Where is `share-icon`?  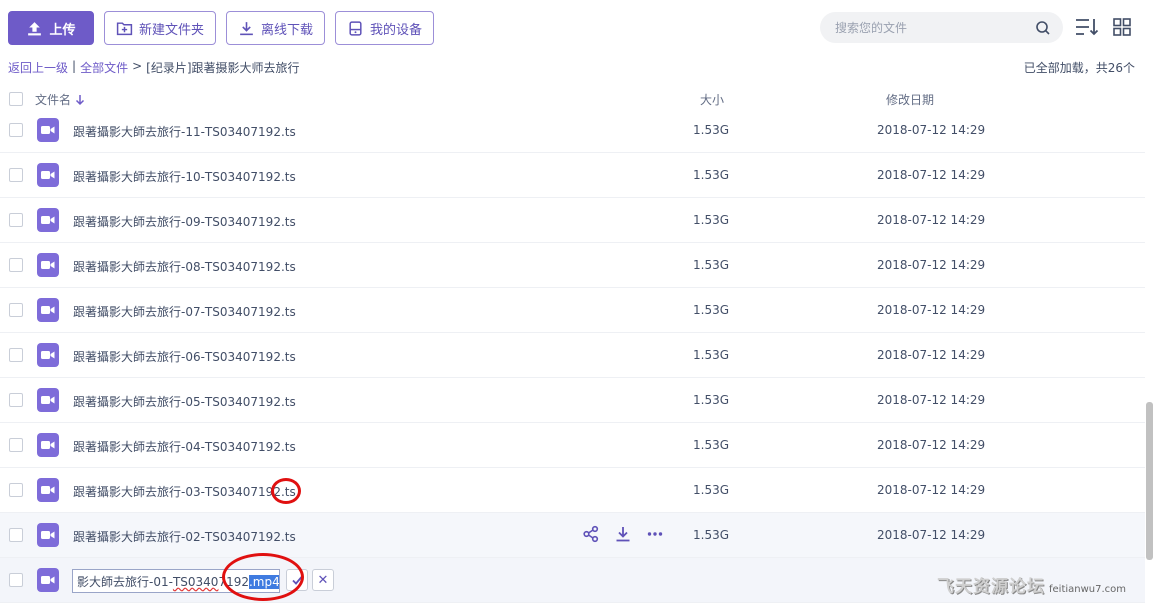 share-icon is located at coordinates (591, 534).